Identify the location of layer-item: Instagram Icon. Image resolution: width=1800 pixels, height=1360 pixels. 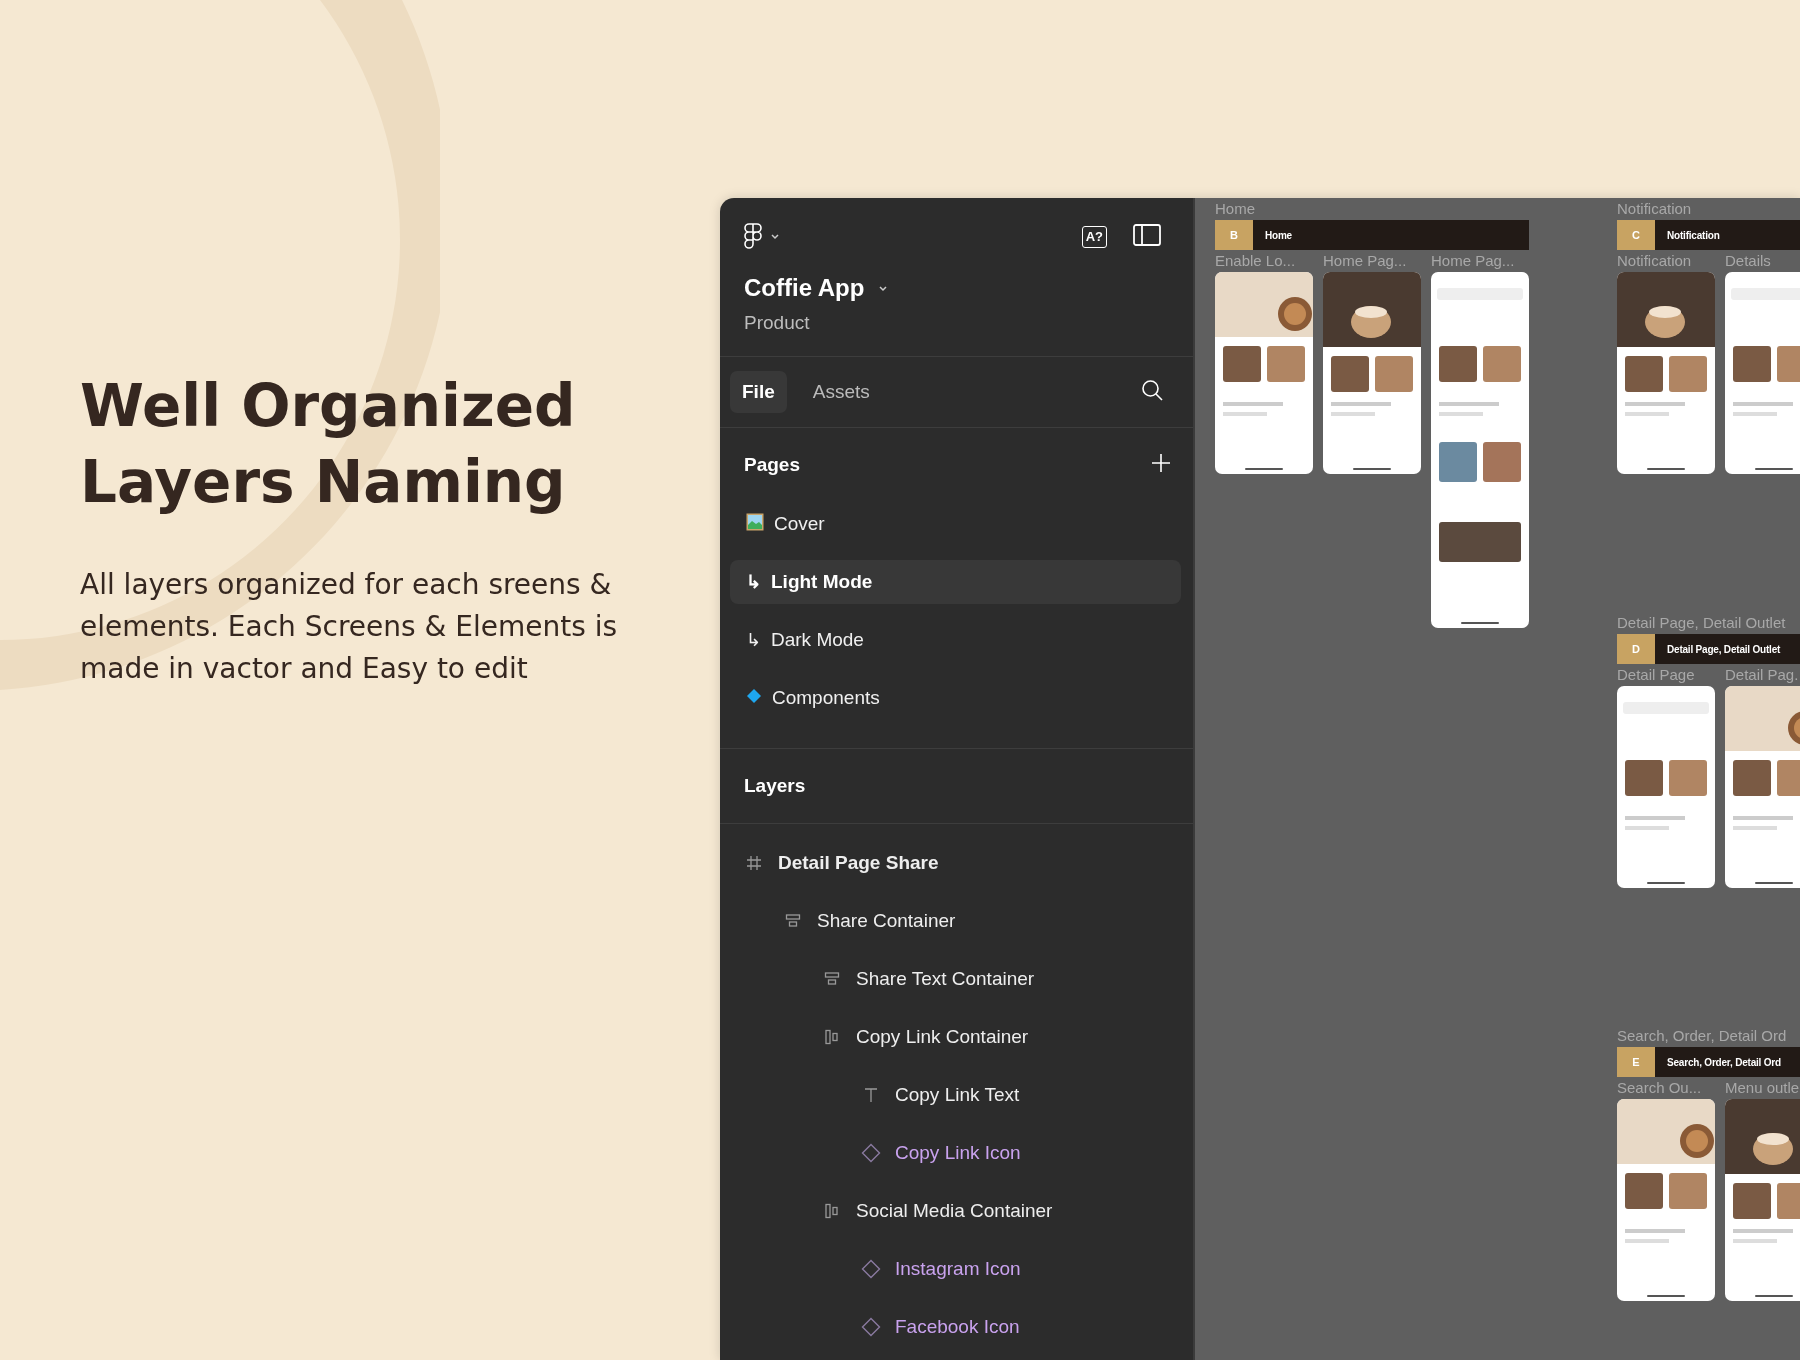
(956, 1269).